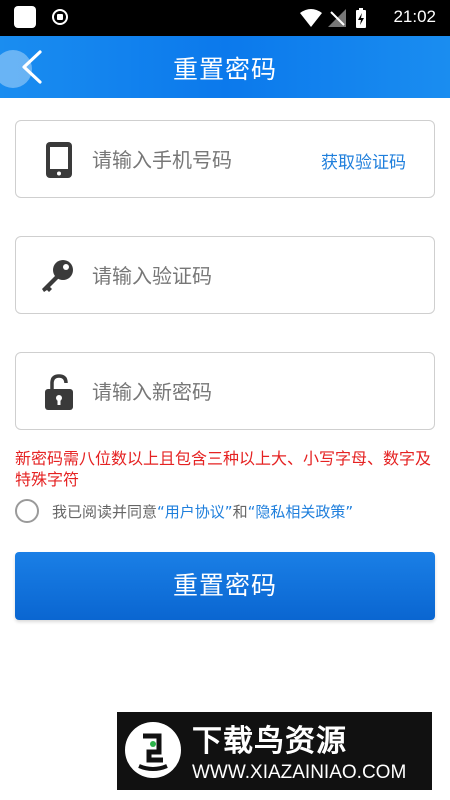  Describe the element at coordinates (299, 772) in the screenshot. I see `watermark-url: WWW.XIAZAINIAO.COM` at that location.